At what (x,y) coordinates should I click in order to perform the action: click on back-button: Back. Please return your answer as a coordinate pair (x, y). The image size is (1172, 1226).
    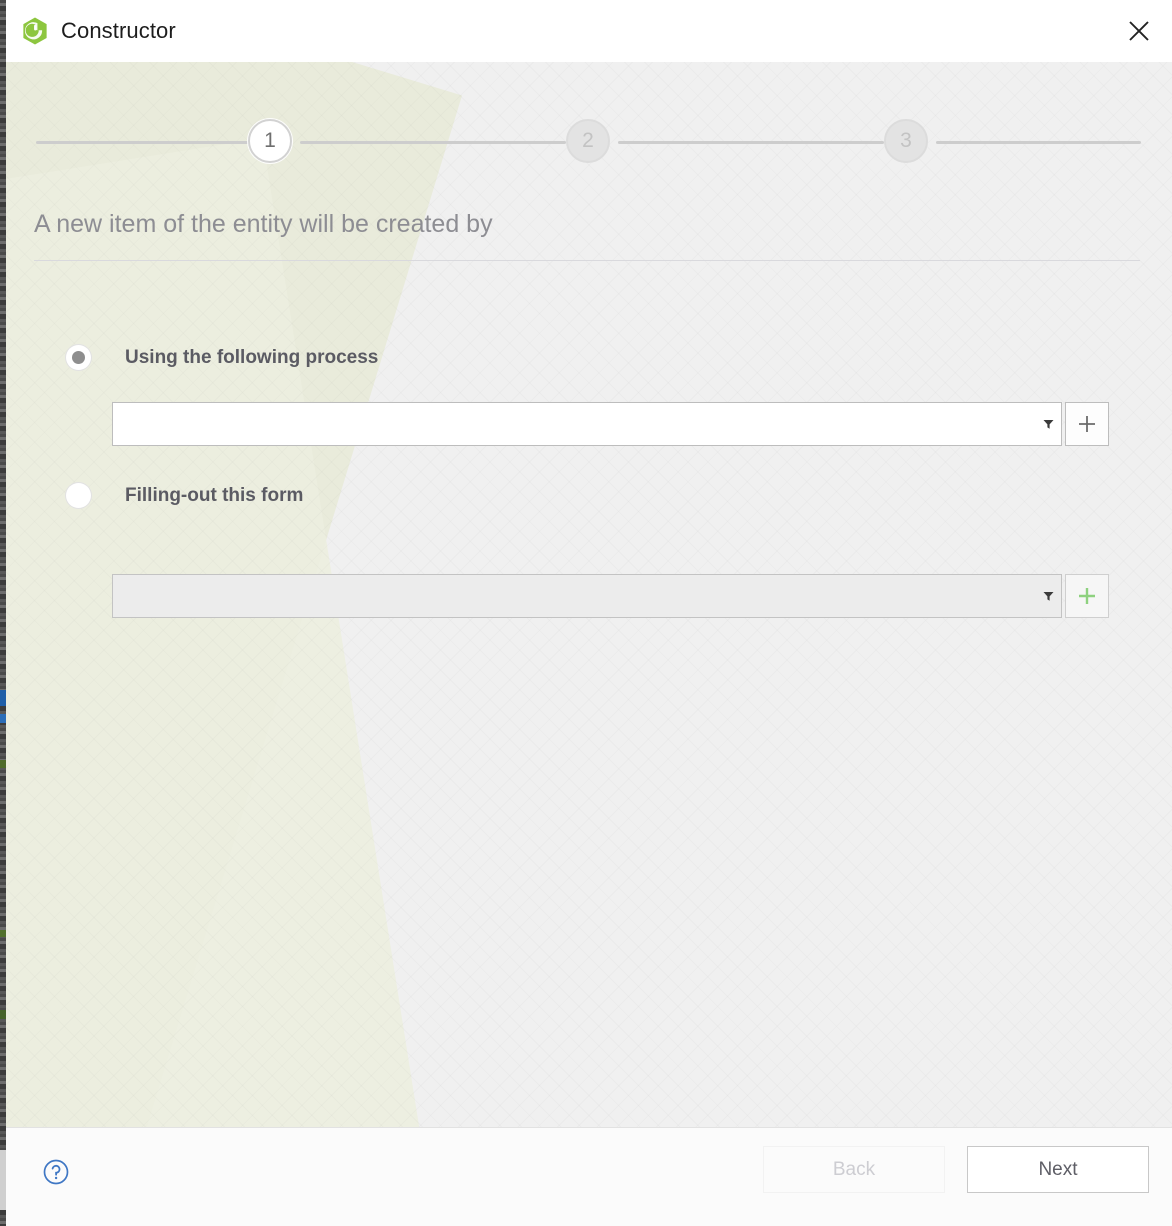
    Looking at the image, I should click on (854, 1169).